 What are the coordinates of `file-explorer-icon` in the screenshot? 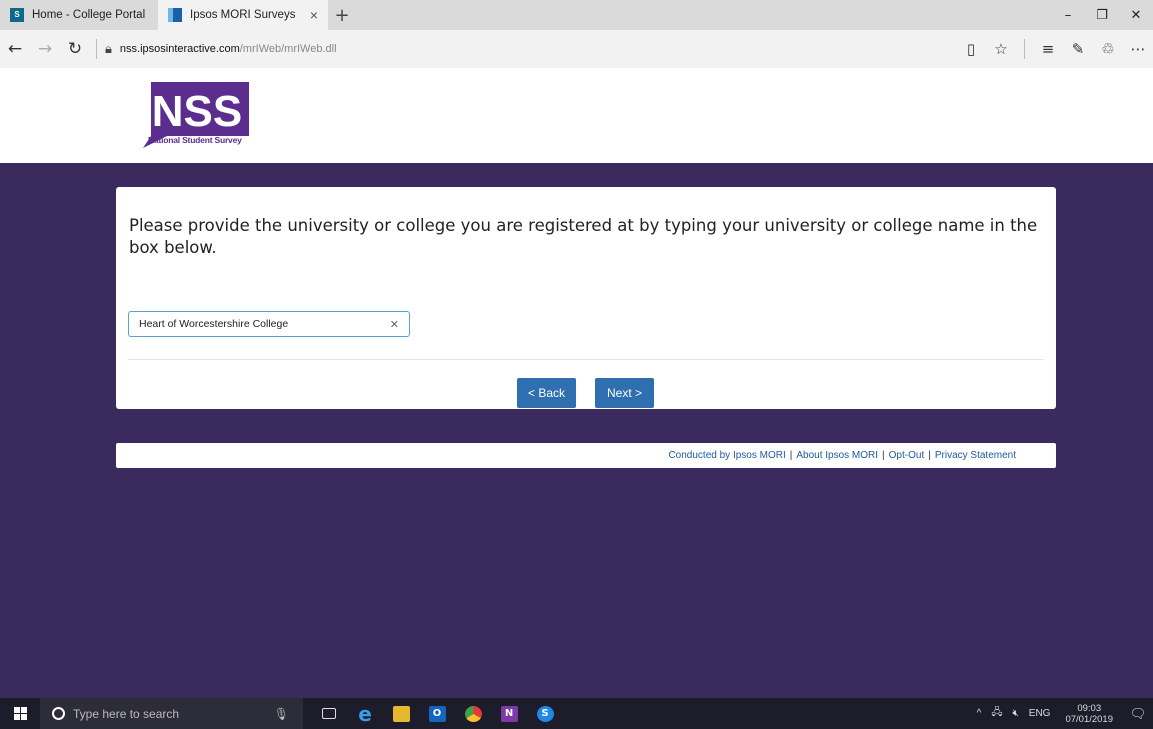 It's located at (401, 713).